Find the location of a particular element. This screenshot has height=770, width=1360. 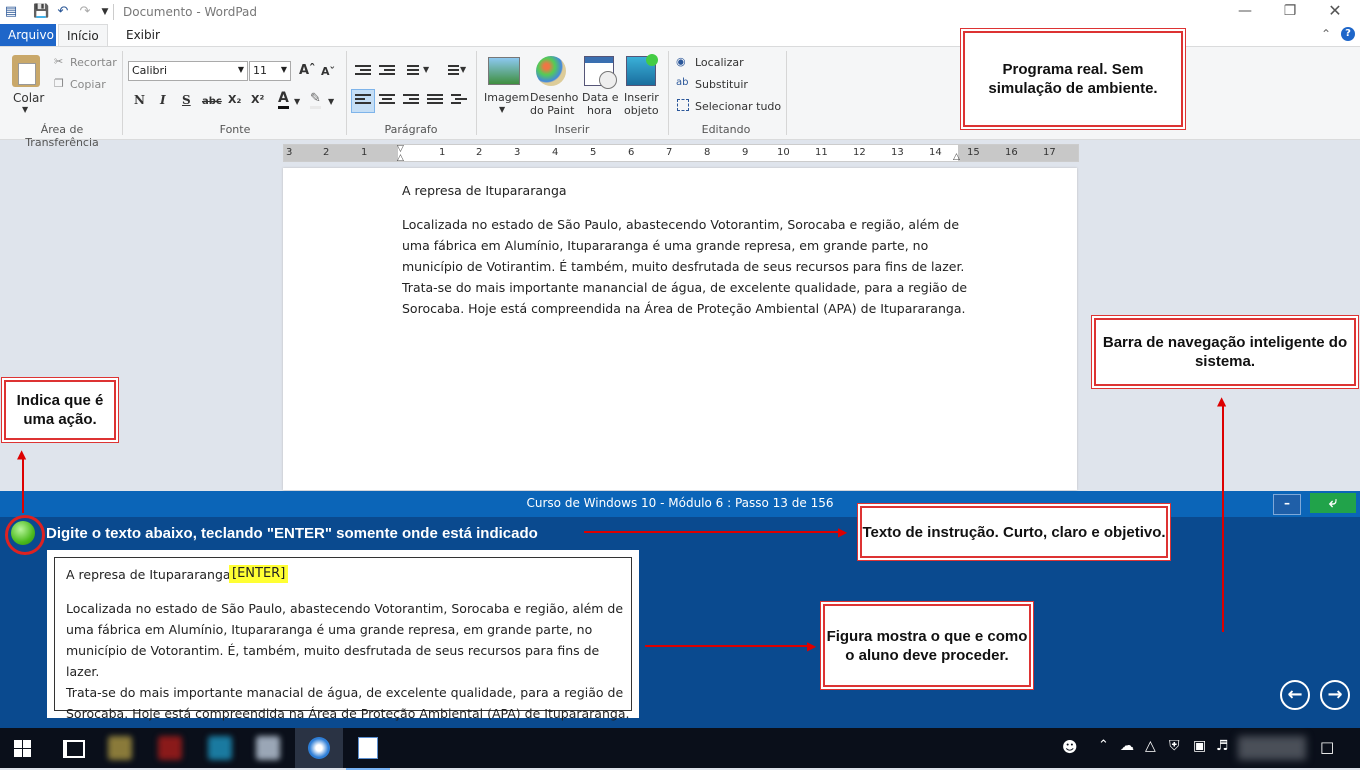

ruler-tick: 14 is located at coordinates (935, 152).